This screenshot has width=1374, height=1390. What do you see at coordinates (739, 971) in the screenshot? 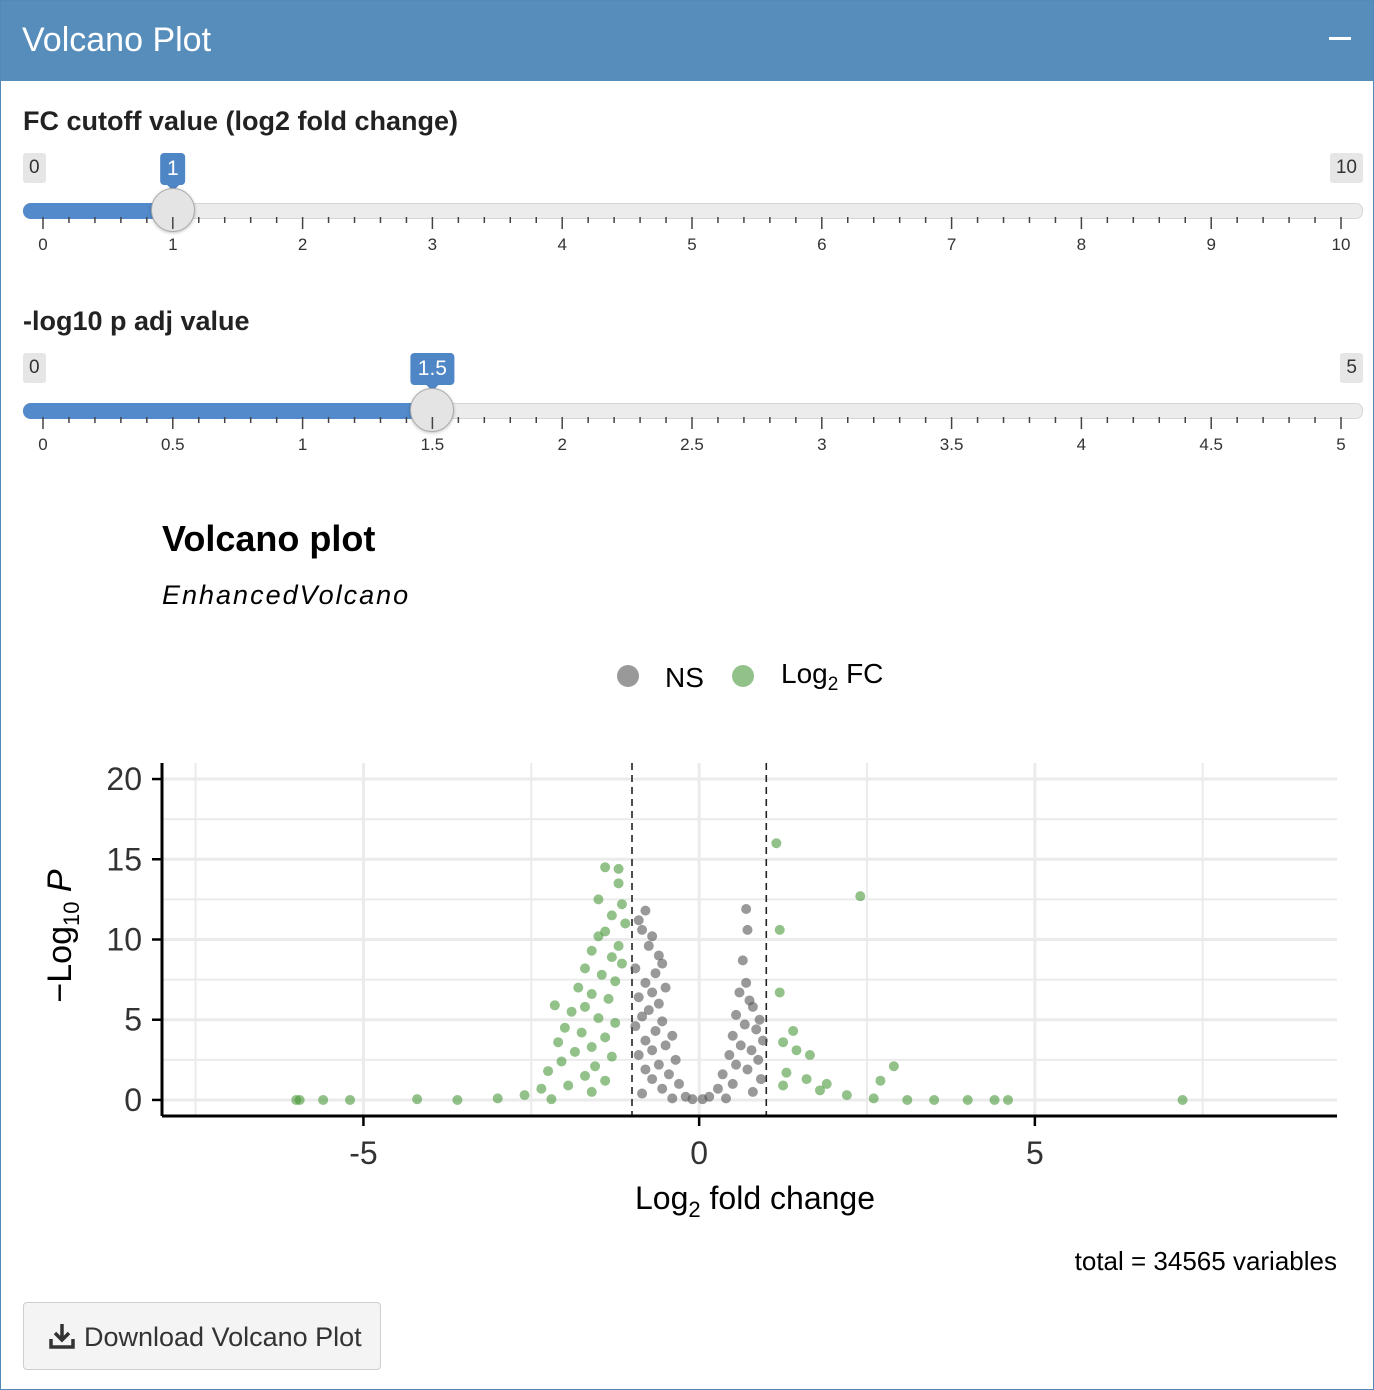
I see `data-points` at bounding box center [739, 971].